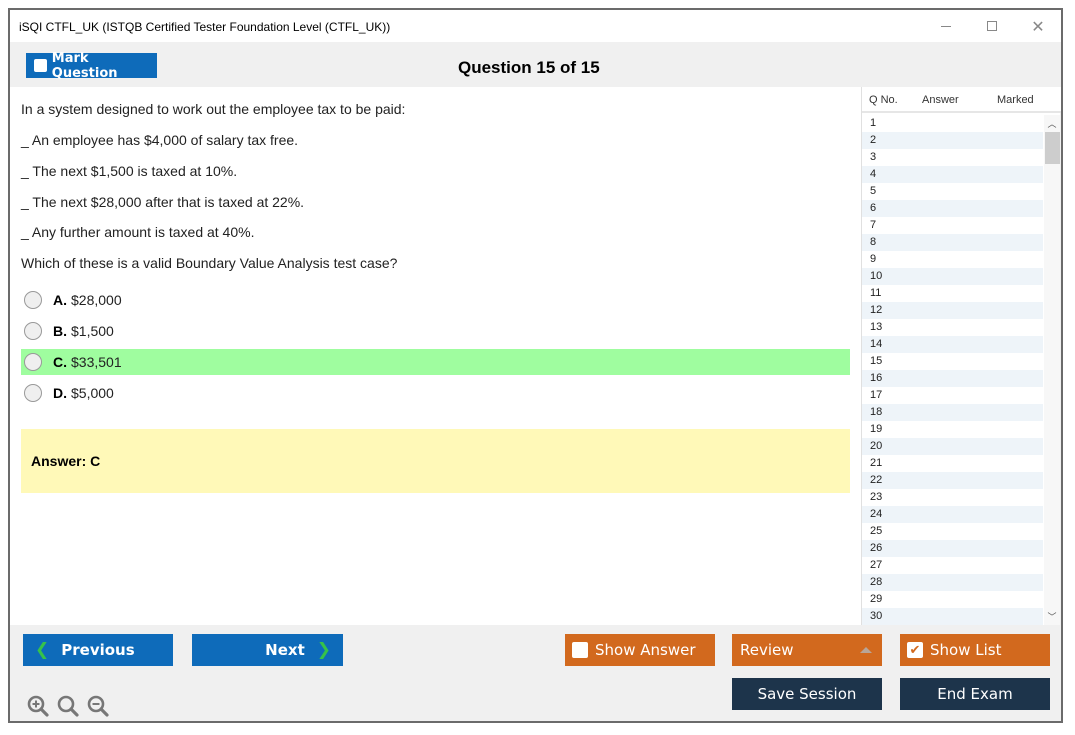 This screenshot has height=735, width=1075. Describe the element at coordinates (60, 300) in the screenshot. I see `option-letter: A.` at that location.